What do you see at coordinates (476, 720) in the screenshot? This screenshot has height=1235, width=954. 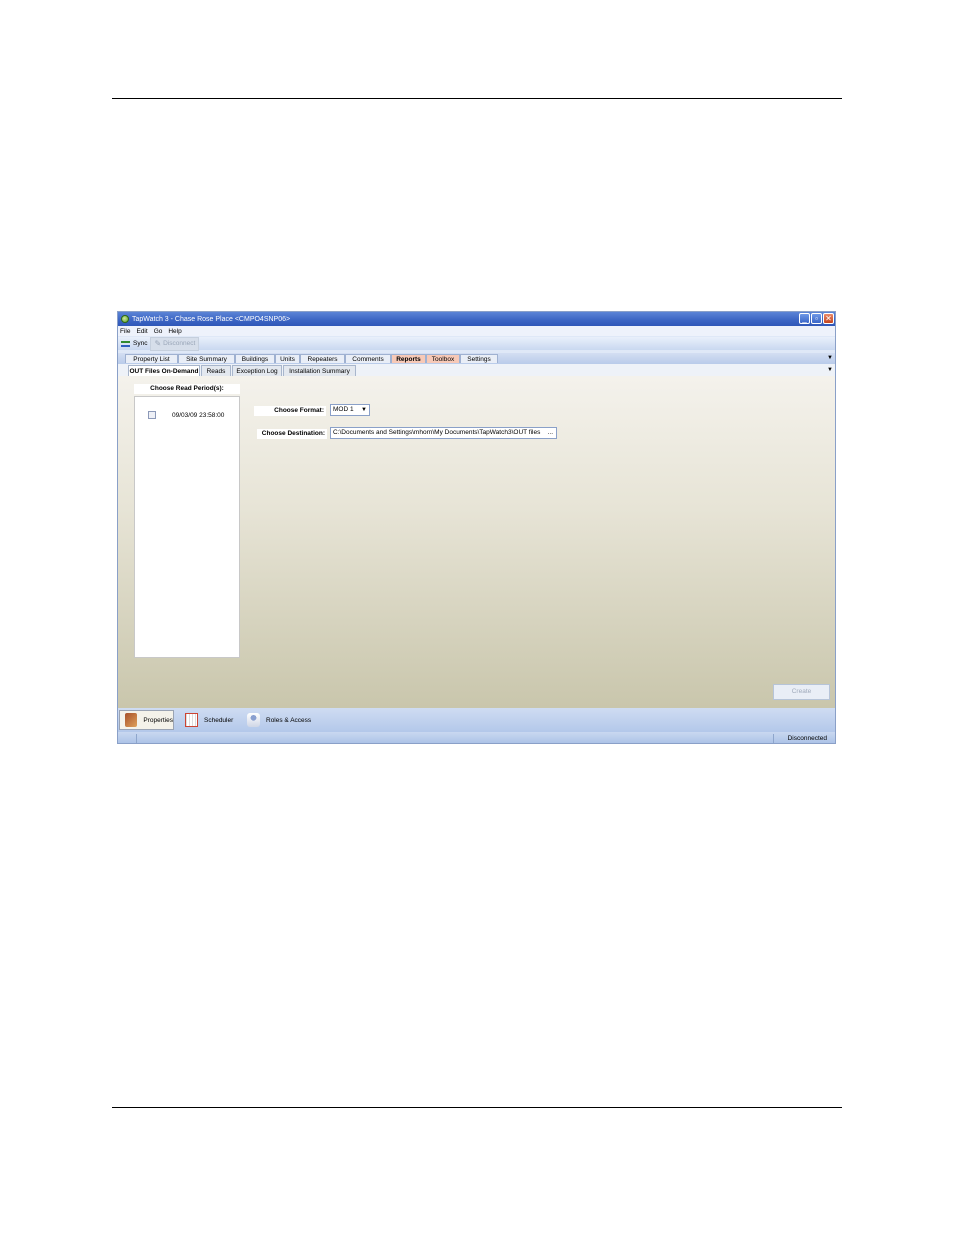 I see `bottom-nav: Properties Scheduler Roles & Access` at bounding box center [476, 720].